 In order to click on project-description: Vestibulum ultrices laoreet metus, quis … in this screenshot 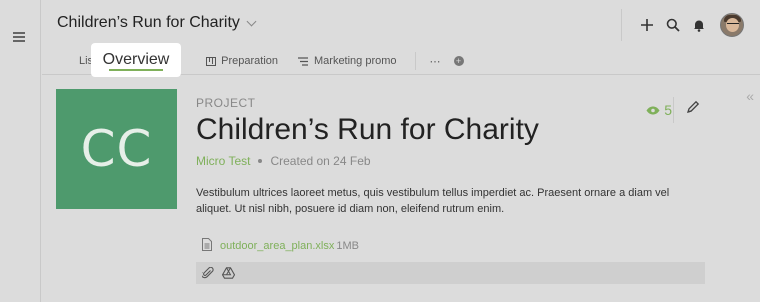, I will do `click(433, 201)`.